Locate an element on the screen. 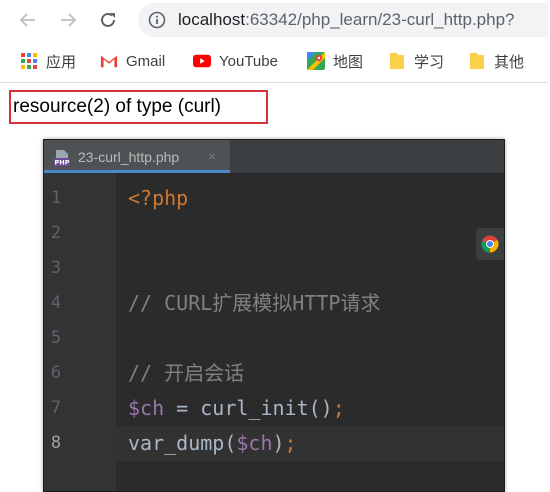  bookmarks-bar: 应用 Gmail YouTube 地图 学习 其他 is located at coordinates (275, 61).